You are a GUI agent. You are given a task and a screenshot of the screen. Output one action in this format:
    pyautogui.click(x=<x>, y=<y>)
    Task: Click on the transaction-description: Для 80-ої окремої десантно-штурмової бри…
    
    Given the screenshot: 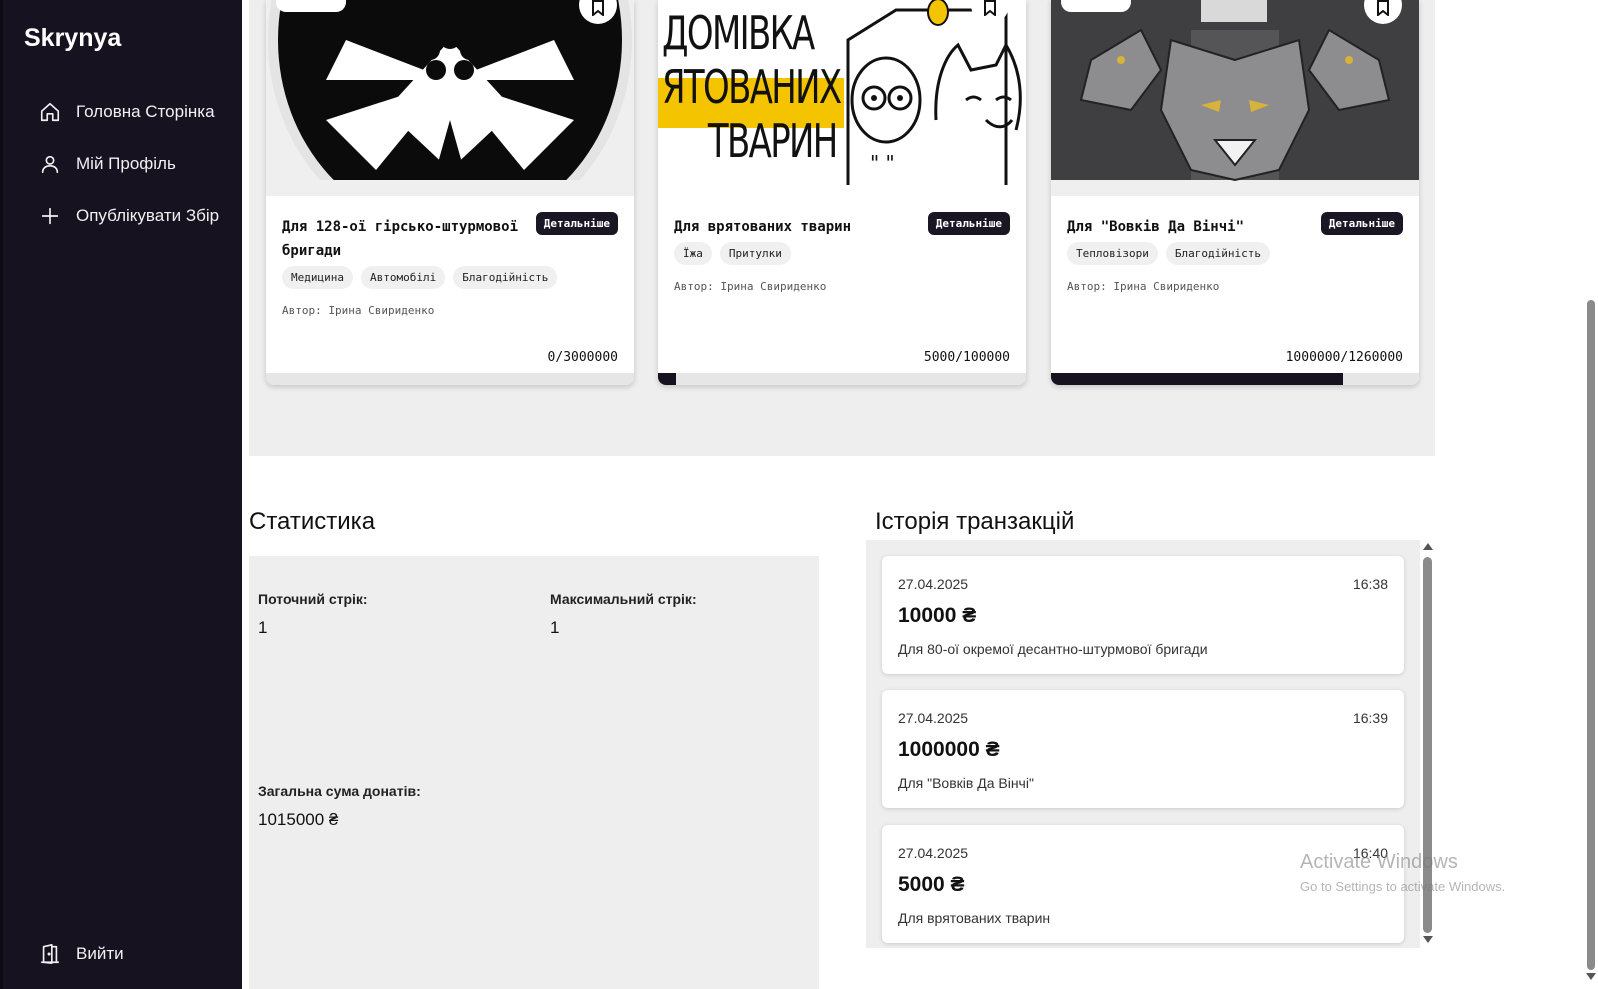 What is the action you would take?
    pyautogui.click(x=1053, y=649)
    